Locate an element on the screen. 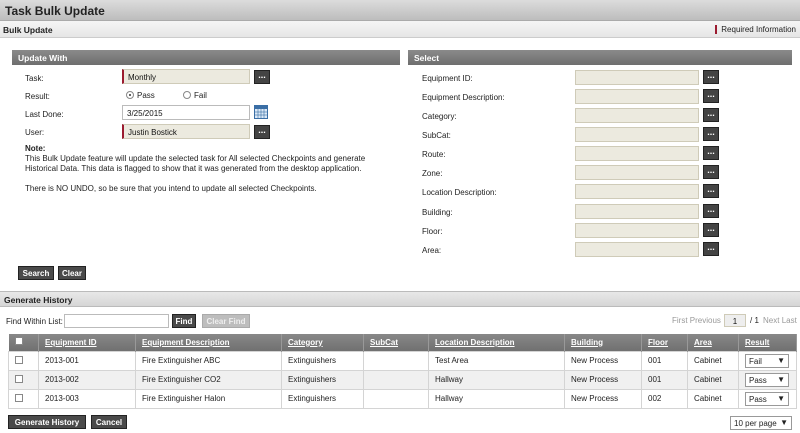 Image resolution: width=800 pixels, height=433 pixels. calendar-icon is located at coordinates (261, 112).